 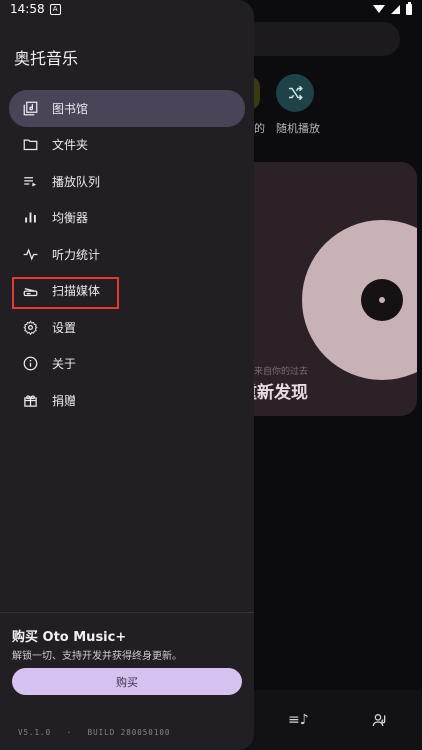 I want to click on buy-button: 购买, so click(x=127, y=681).